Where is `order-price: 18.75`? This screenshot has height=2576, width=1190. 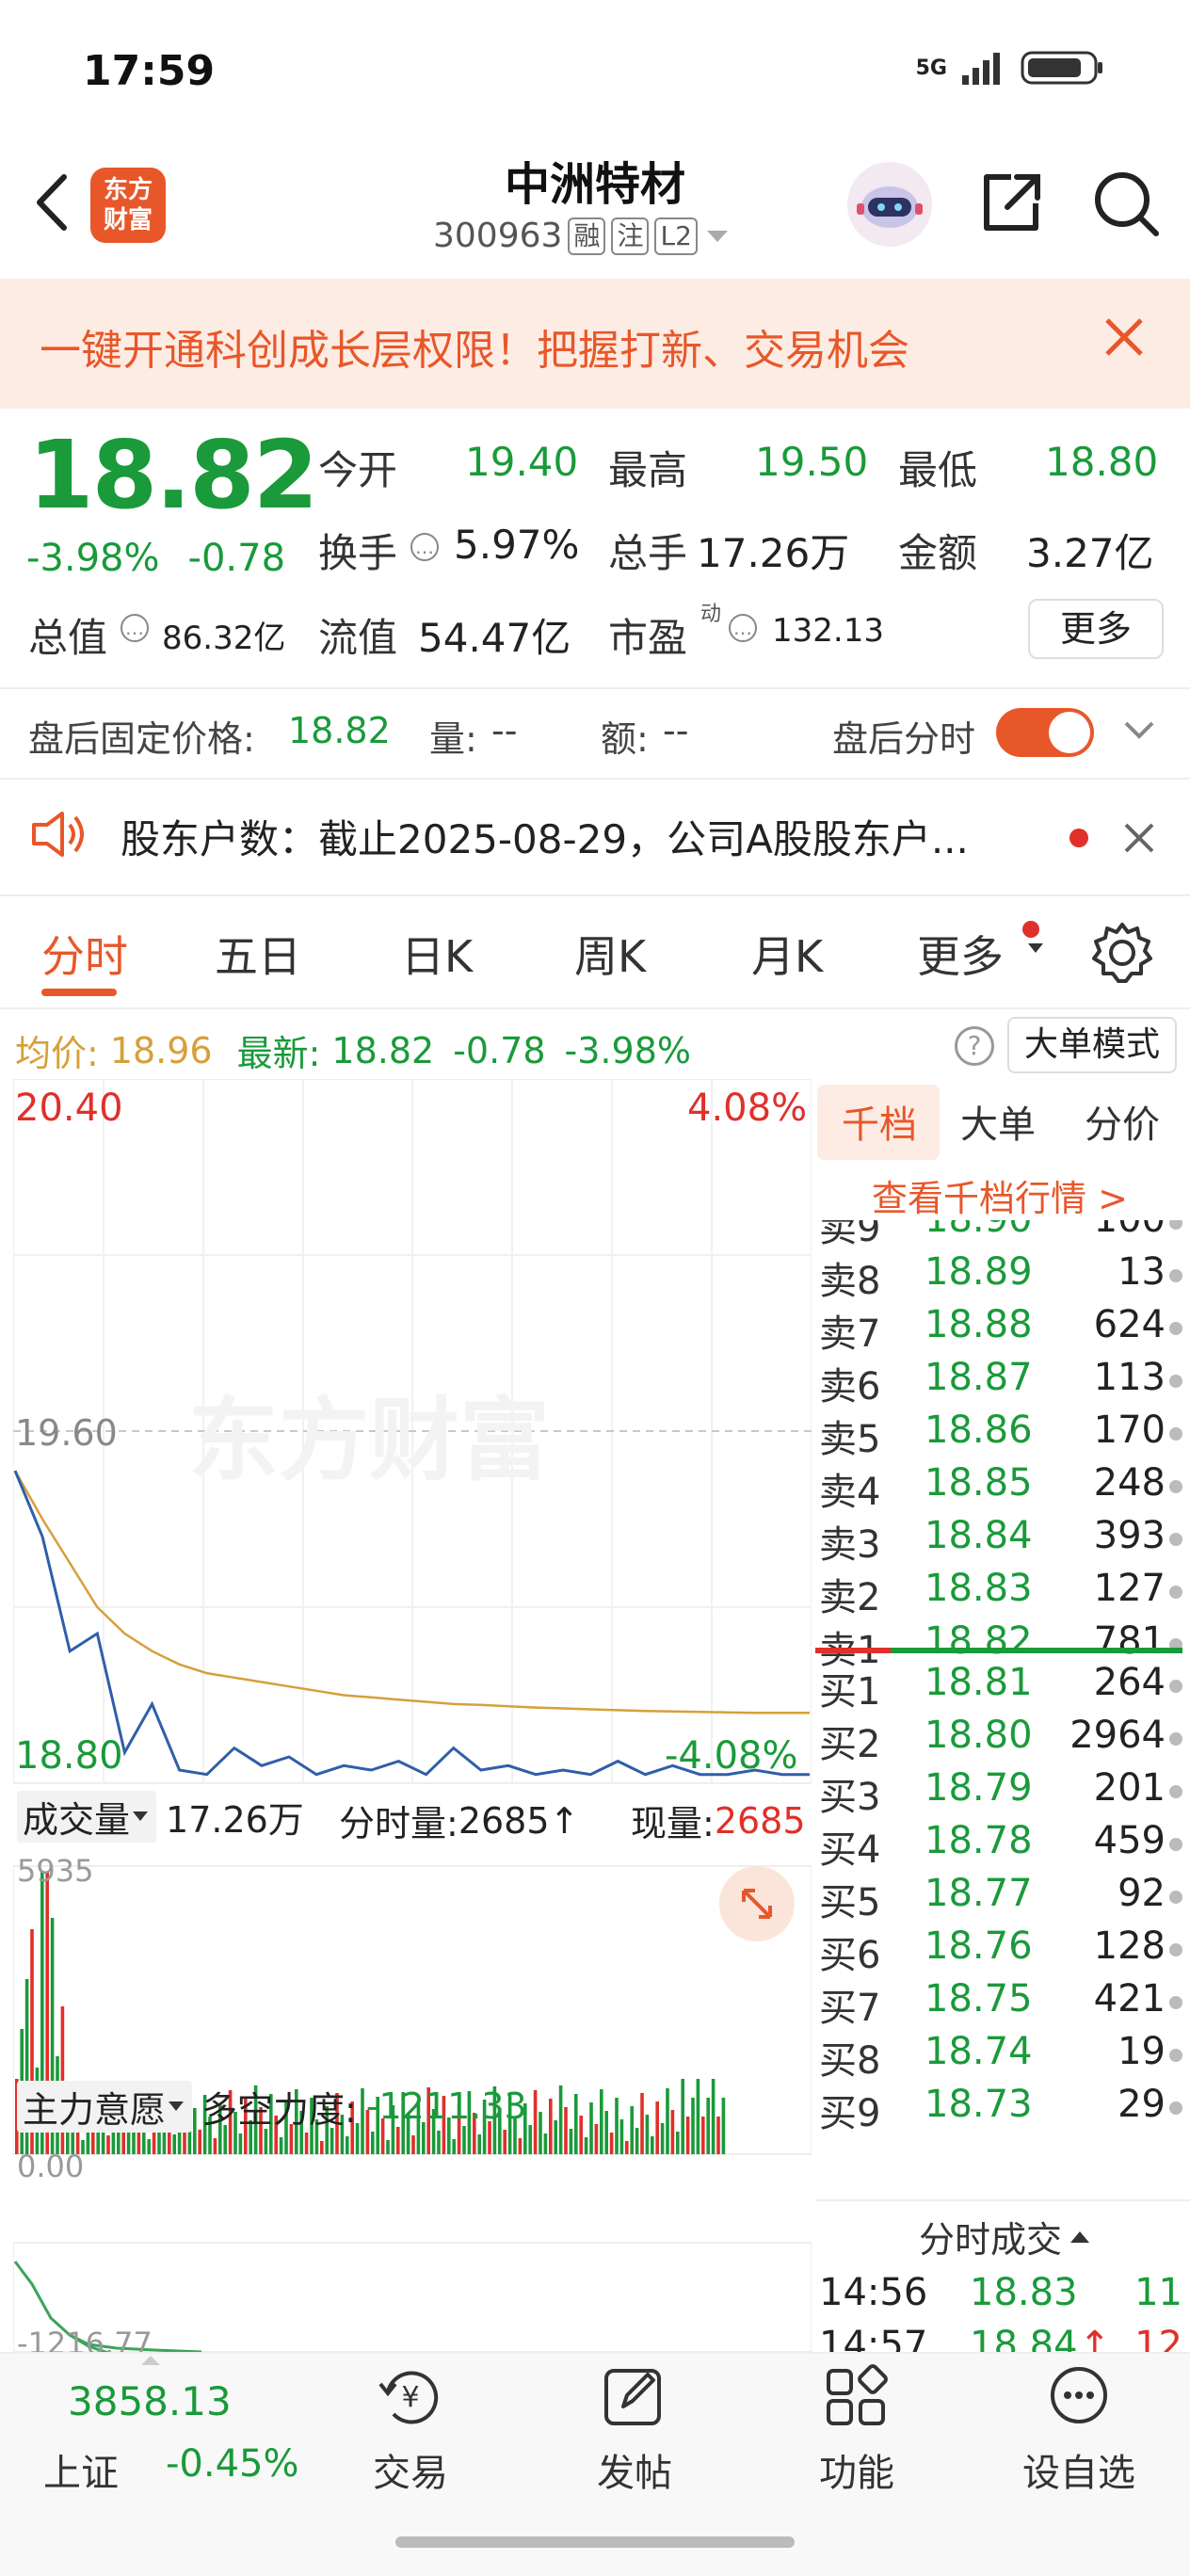 order-price: 18.75 is located at coordinates (979, 1999).